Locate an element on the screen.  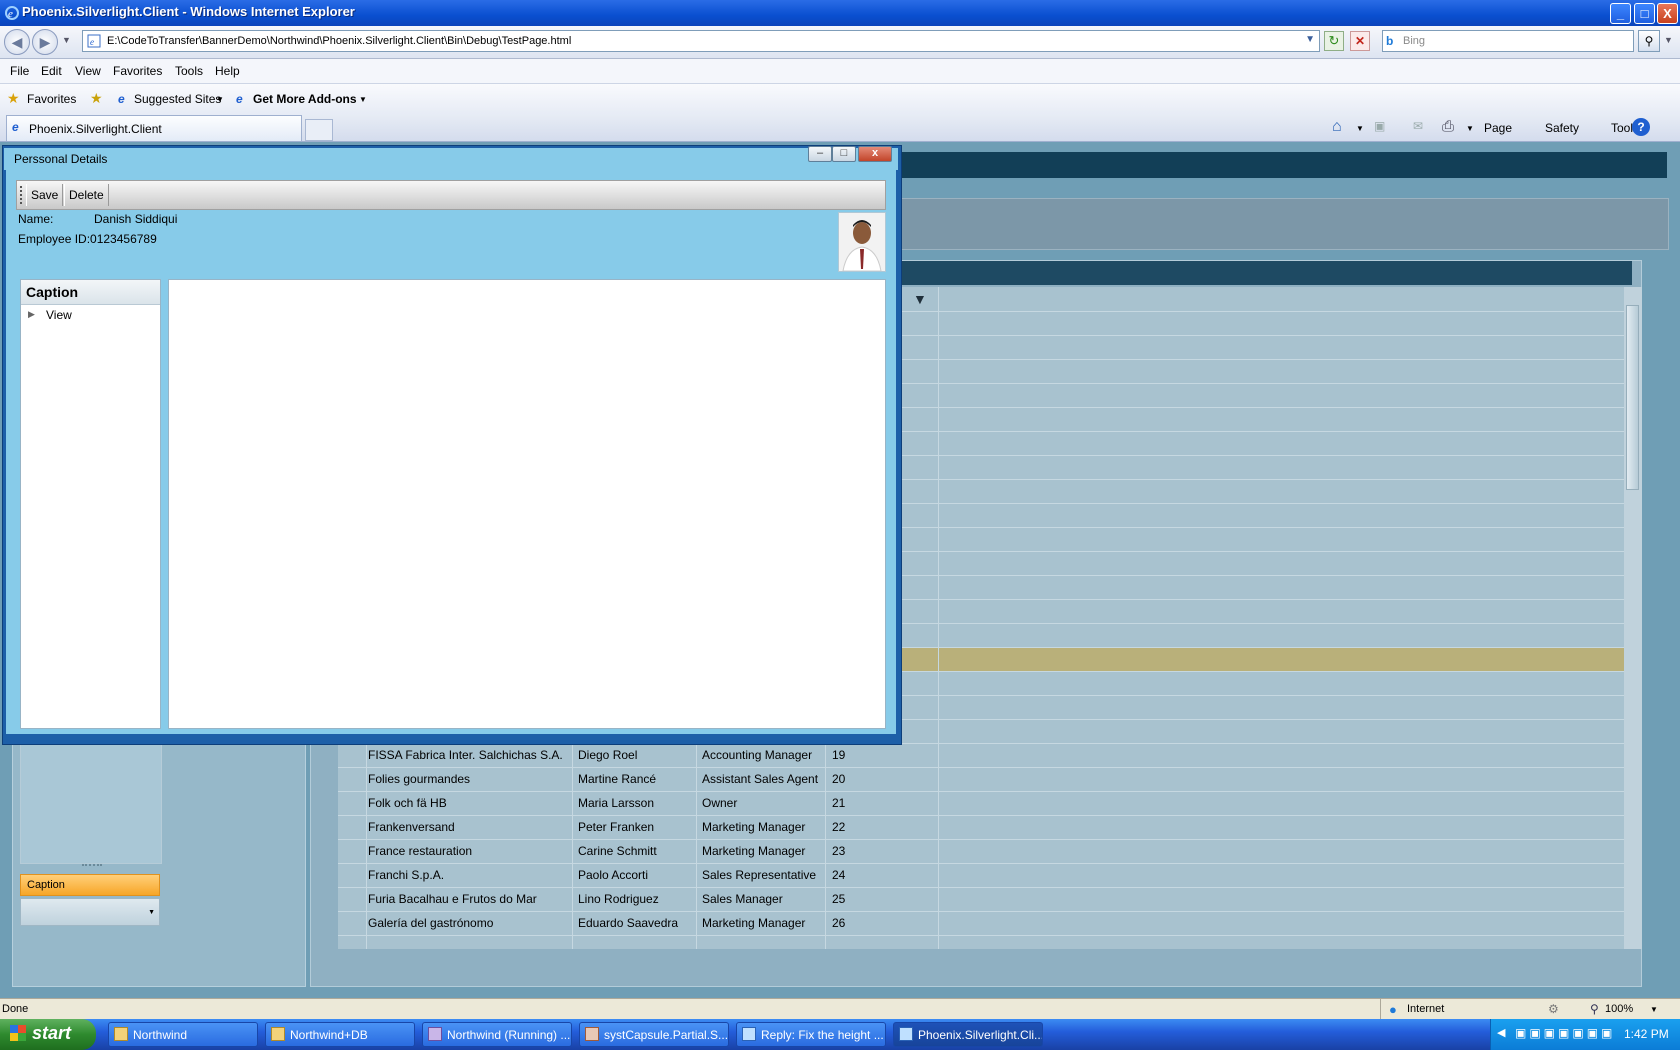
cell-company: Folies gourmandes is located at coordinates (419, 779).